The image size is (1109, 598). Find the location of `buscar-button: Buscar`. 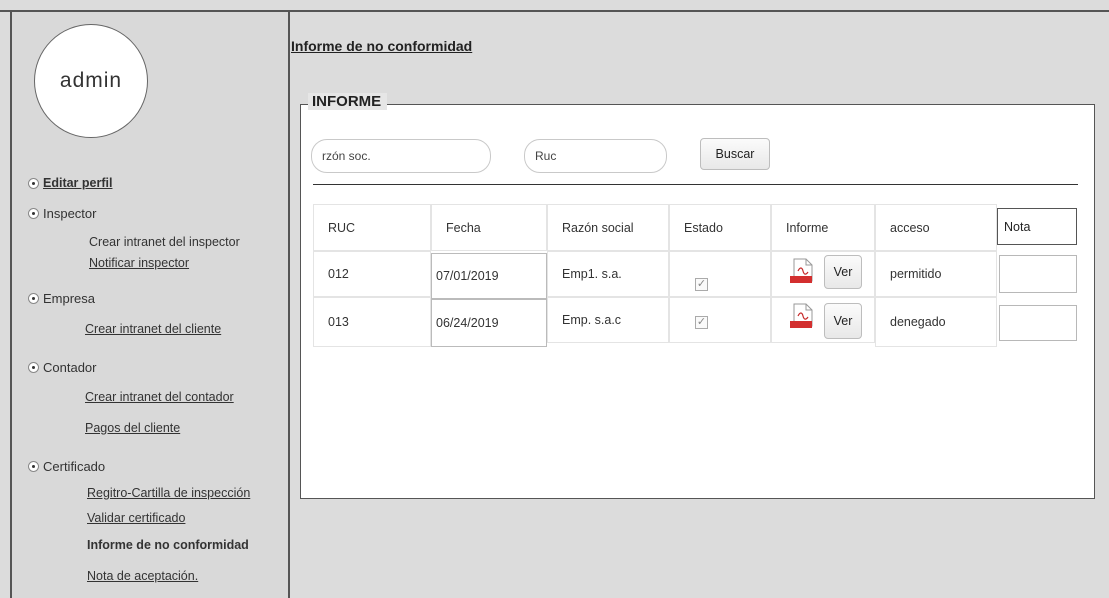

buscar-button: Buscar is located at coordinates (735, 154).